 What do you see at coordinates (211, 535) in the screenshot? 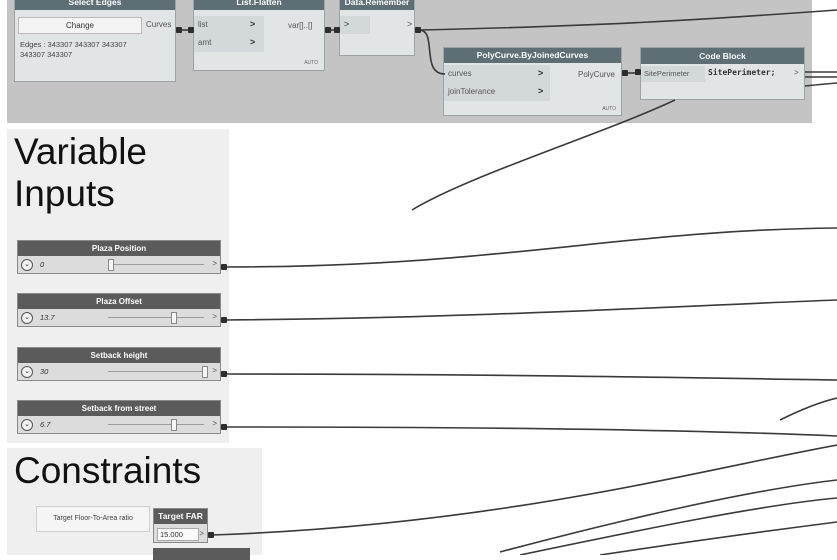
I see `target-far-output-port` at bounding box center [211, 535].